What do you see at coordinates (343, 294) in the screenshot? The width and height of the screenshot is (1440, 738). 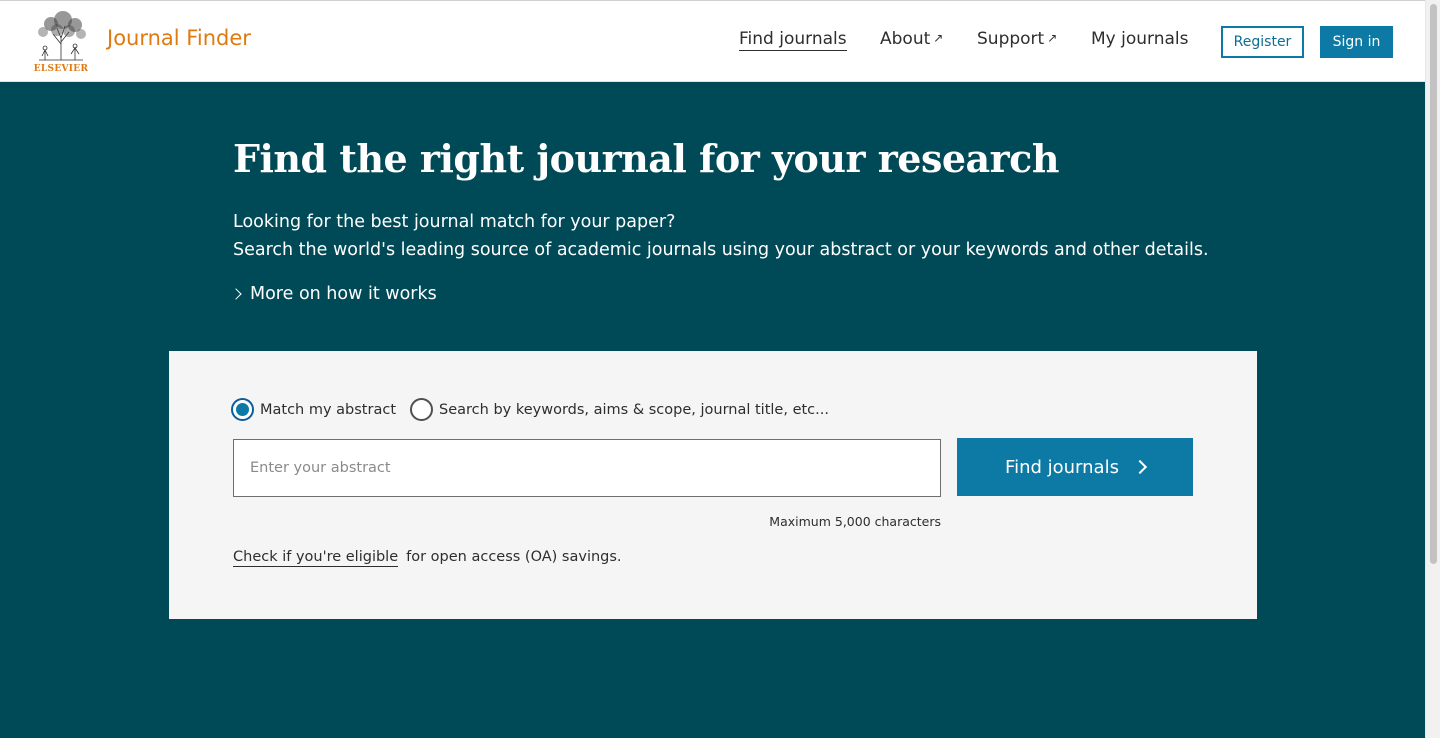 I see `more-link-label: More on how it works` at bounding box center [343, 294].